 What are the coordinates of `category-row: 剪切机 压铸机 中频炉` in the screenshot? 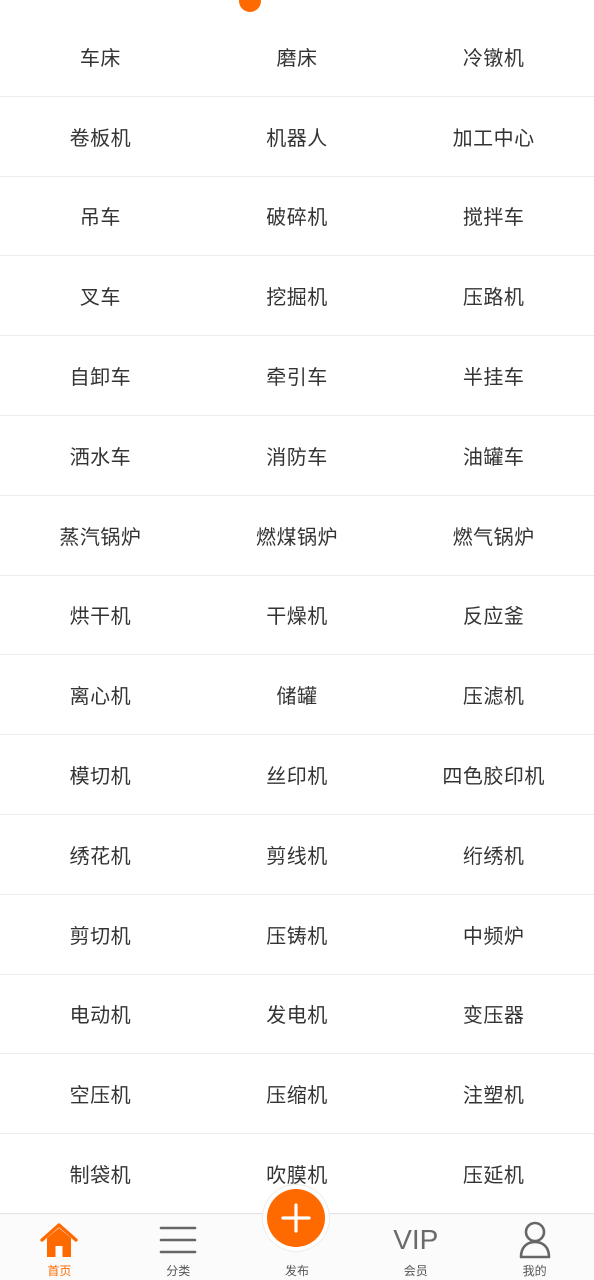 It's located at (297, 934).